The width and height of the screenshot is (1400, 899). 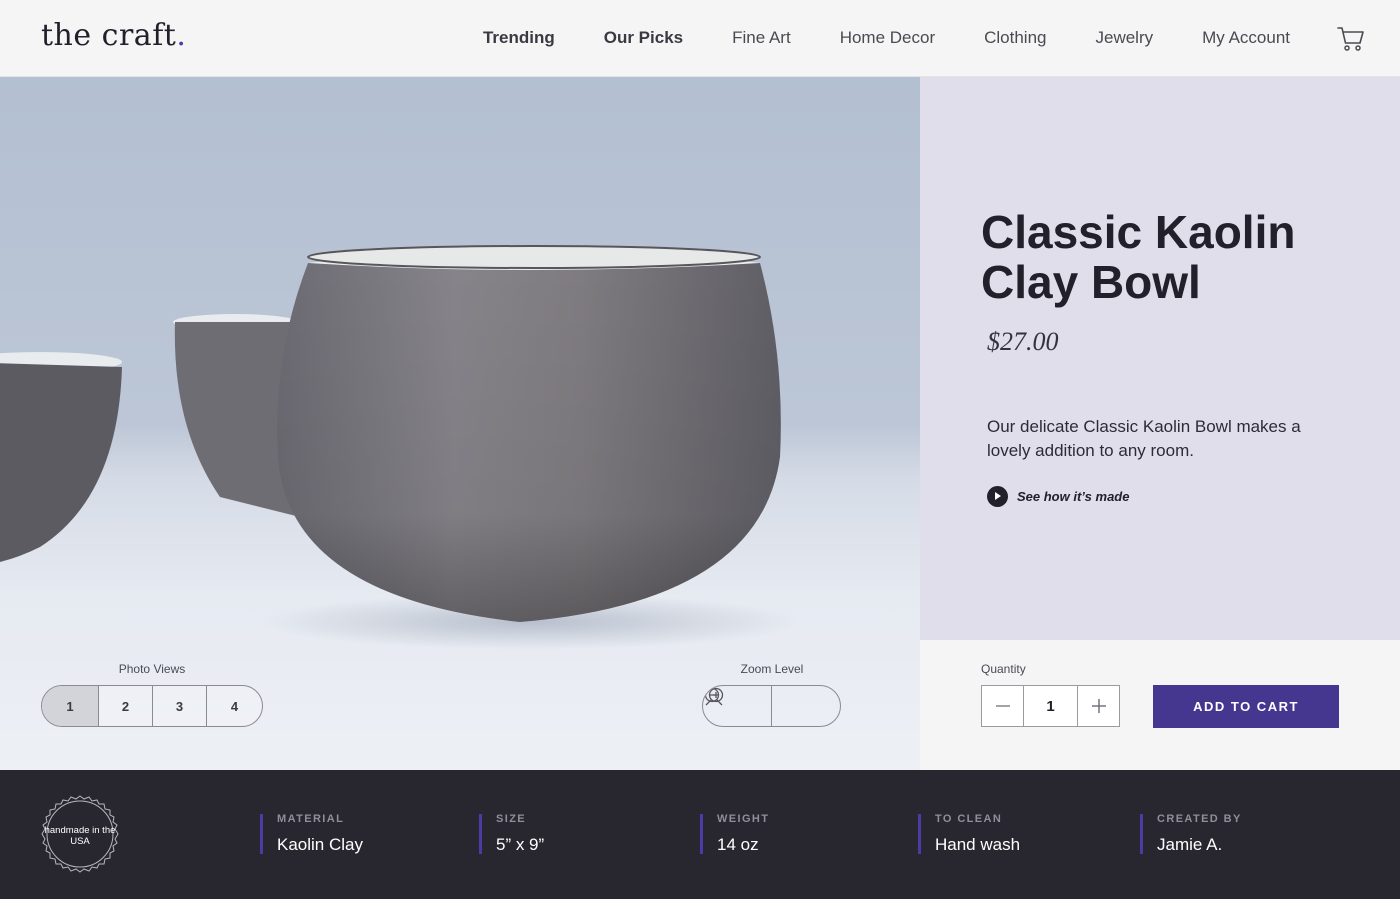 What do you see at coordinates (1003, 669) in the screenshot?
I see `quantity-label: Quantity` at bounding box center [1003, 669].